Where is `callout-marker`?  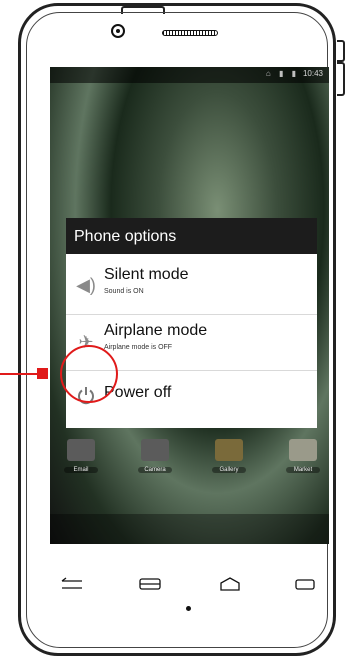
callout-marker is located at coordinates (42, 373).